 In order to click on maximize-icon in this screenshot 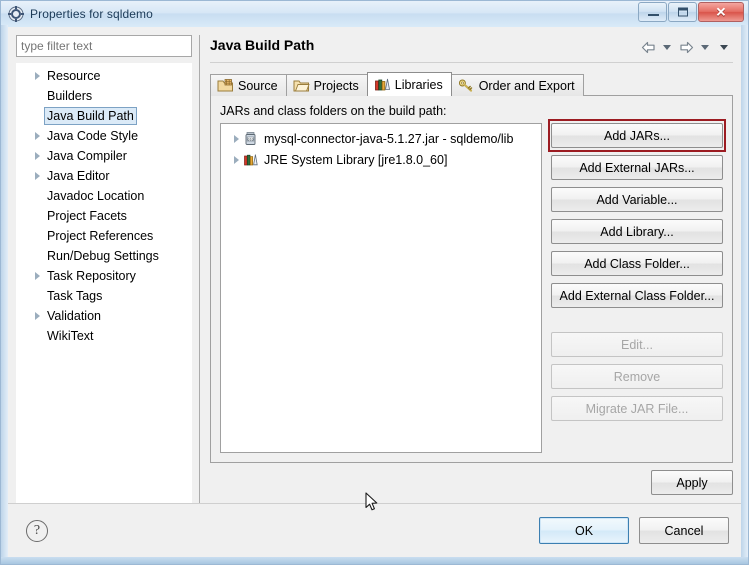, I will do `click(682, 12)`.